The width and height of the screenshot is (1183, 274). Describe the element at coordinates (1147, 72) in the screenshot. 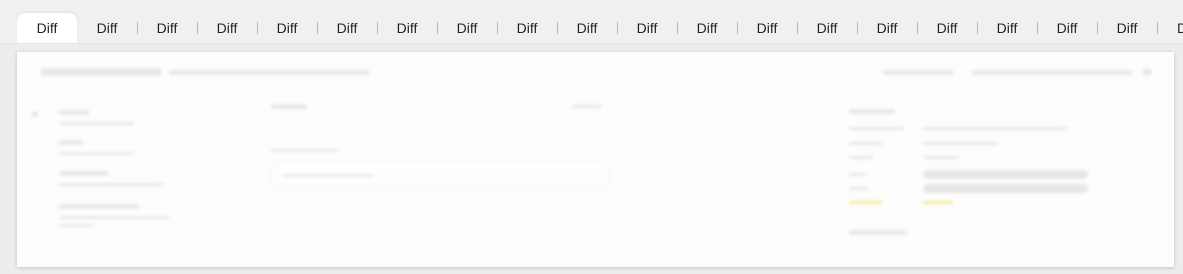

I see `preview-header-icon` at that location.